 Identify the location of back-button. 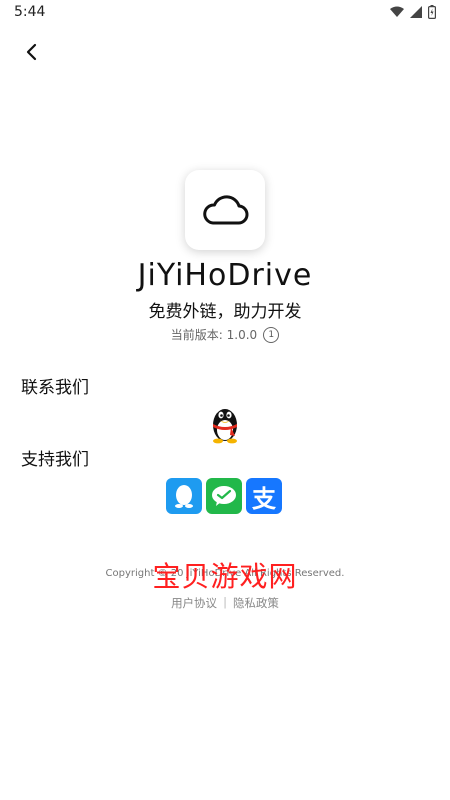
(32, 52).